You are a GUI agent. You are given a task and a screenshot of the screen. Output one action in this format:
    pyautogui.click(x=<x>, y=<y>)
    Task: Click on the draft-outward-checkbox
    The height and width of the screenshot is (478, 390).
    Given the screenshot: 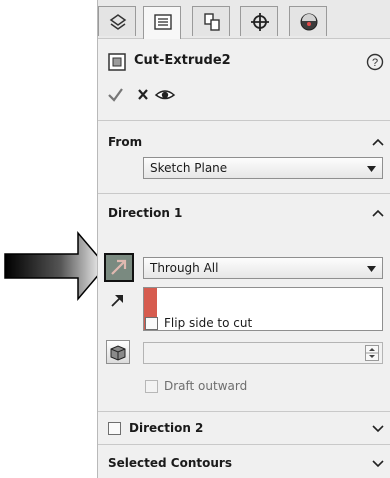 What is the action you would take?
    pyautogui.click(x=151, y=386)
    